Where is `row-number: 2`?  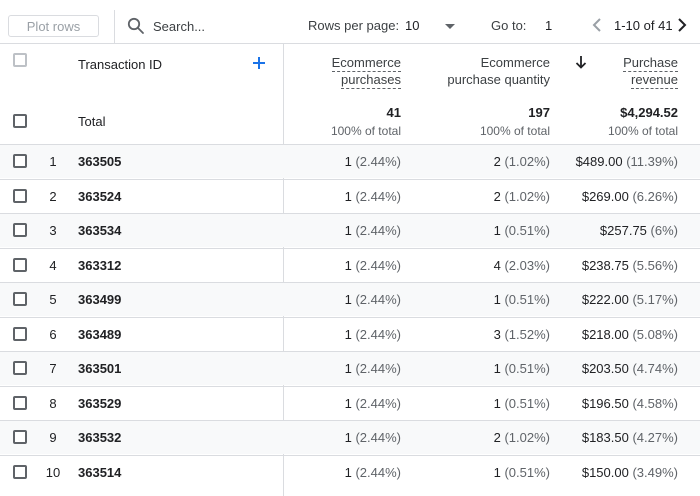
row-number: 2 is located at coordinates (53, 196).